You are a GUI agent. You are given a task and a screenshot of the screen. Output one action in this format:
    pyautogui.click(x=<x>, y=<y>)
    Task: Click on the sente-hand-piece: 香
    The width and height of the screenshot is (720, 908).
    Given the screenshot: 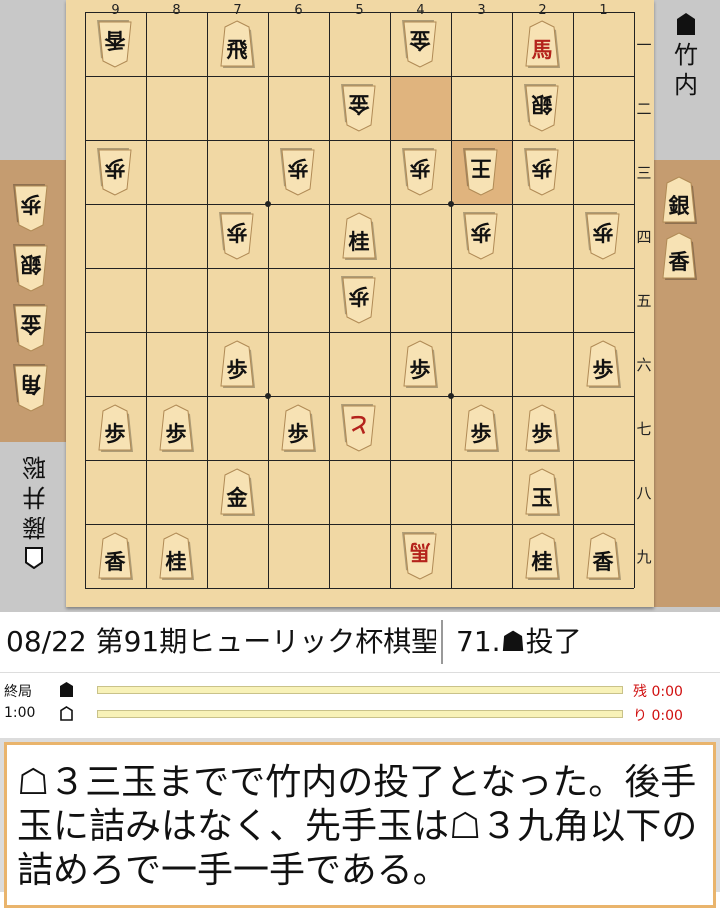 What is the action you would take?
    pyautogui.click(x=679, y=256)
    